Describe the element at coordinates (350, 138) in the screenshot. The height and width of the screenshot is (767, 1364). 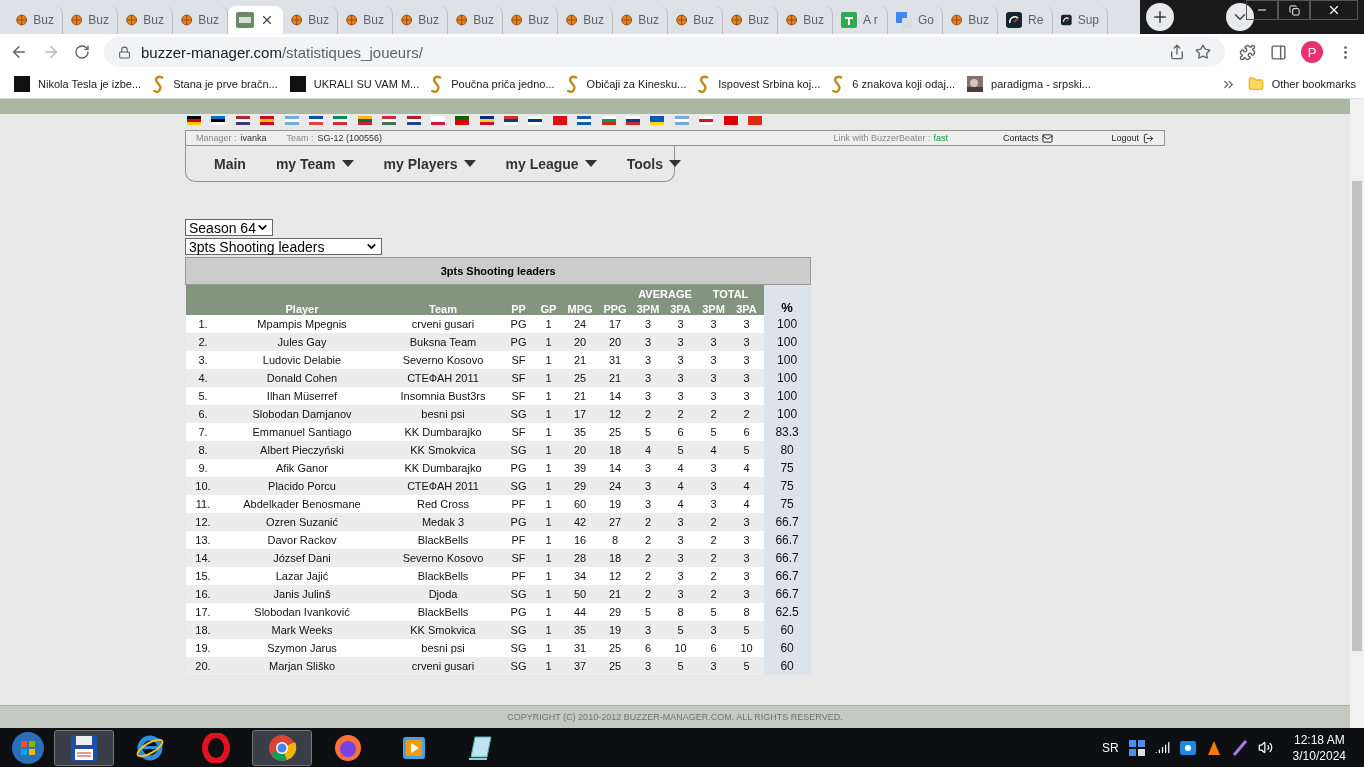
I see `team-name: SG-12 (100556)` at that location.